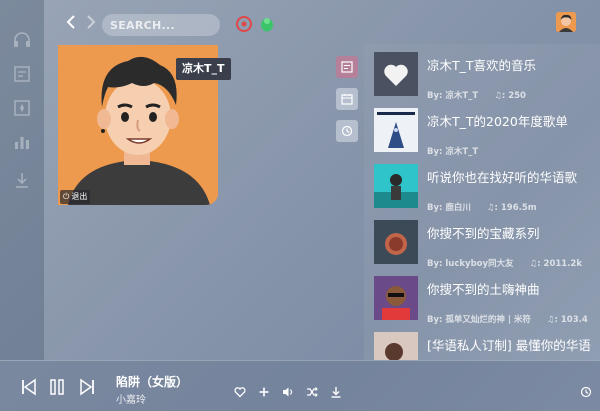 This screenshot has height=411, width=600. Describe the element at coordinates (203, 69) in the screenshot. I see `username-label: 凉木T_T` at that location.